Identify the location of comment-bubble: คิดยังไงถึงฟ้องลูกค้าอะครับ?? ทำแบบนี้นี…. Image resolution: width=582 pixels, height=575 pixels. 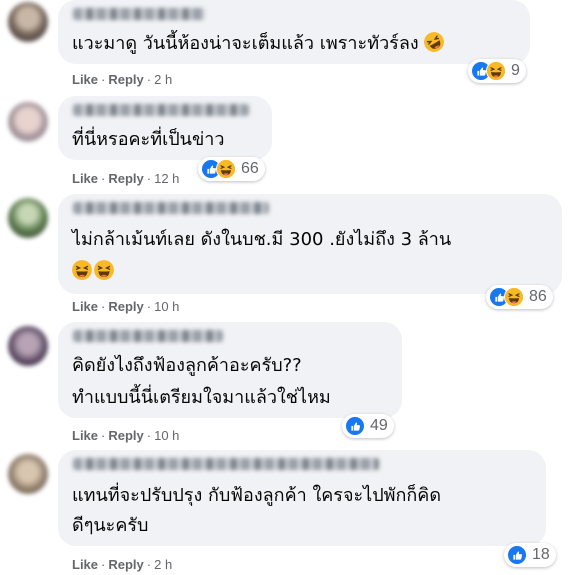
(230, 370).